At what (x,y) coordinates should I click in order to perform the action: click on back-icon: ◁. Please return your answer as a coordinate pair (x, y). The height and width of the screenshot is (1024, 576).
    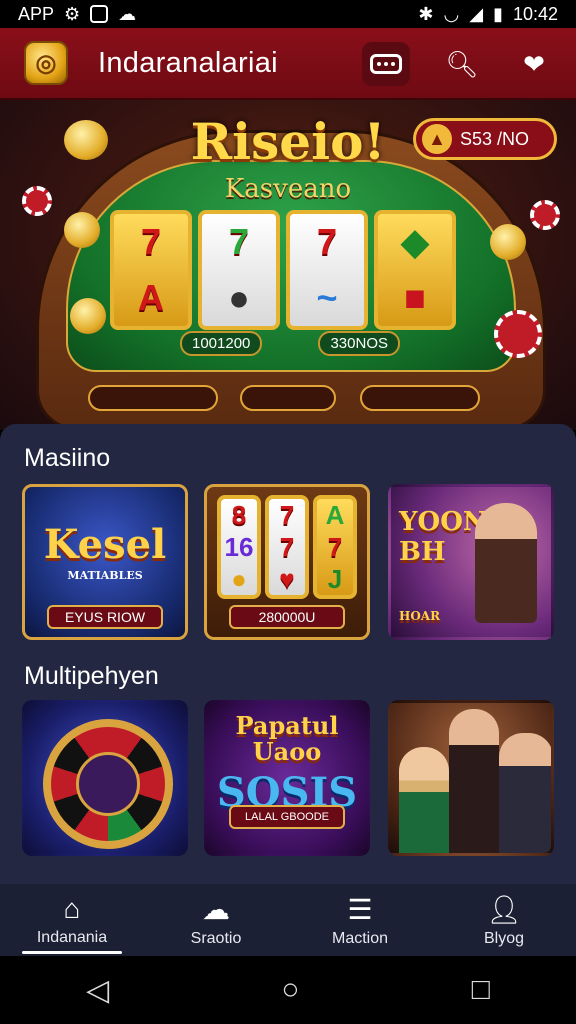
    Looking at the image, I should click on (97, 990).